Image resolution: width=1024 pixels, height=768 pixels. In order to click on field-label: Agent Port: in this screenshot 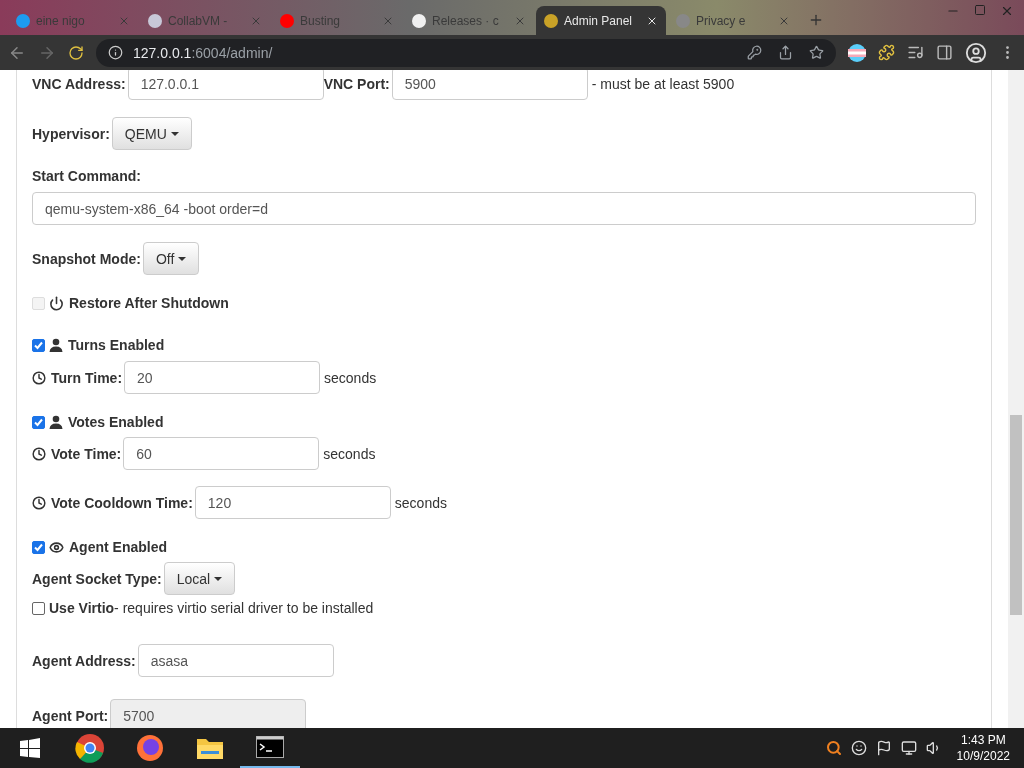, I will do `click(70, 715)`.